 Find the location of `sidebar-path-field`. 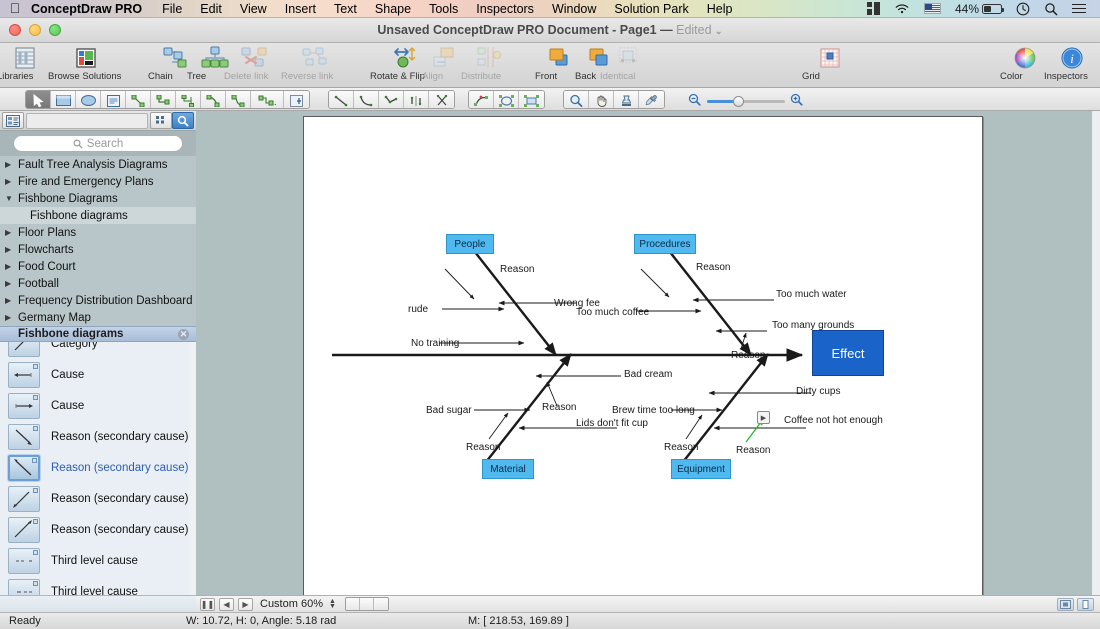

sidebar-path-field is located at coordinates (87, 120).